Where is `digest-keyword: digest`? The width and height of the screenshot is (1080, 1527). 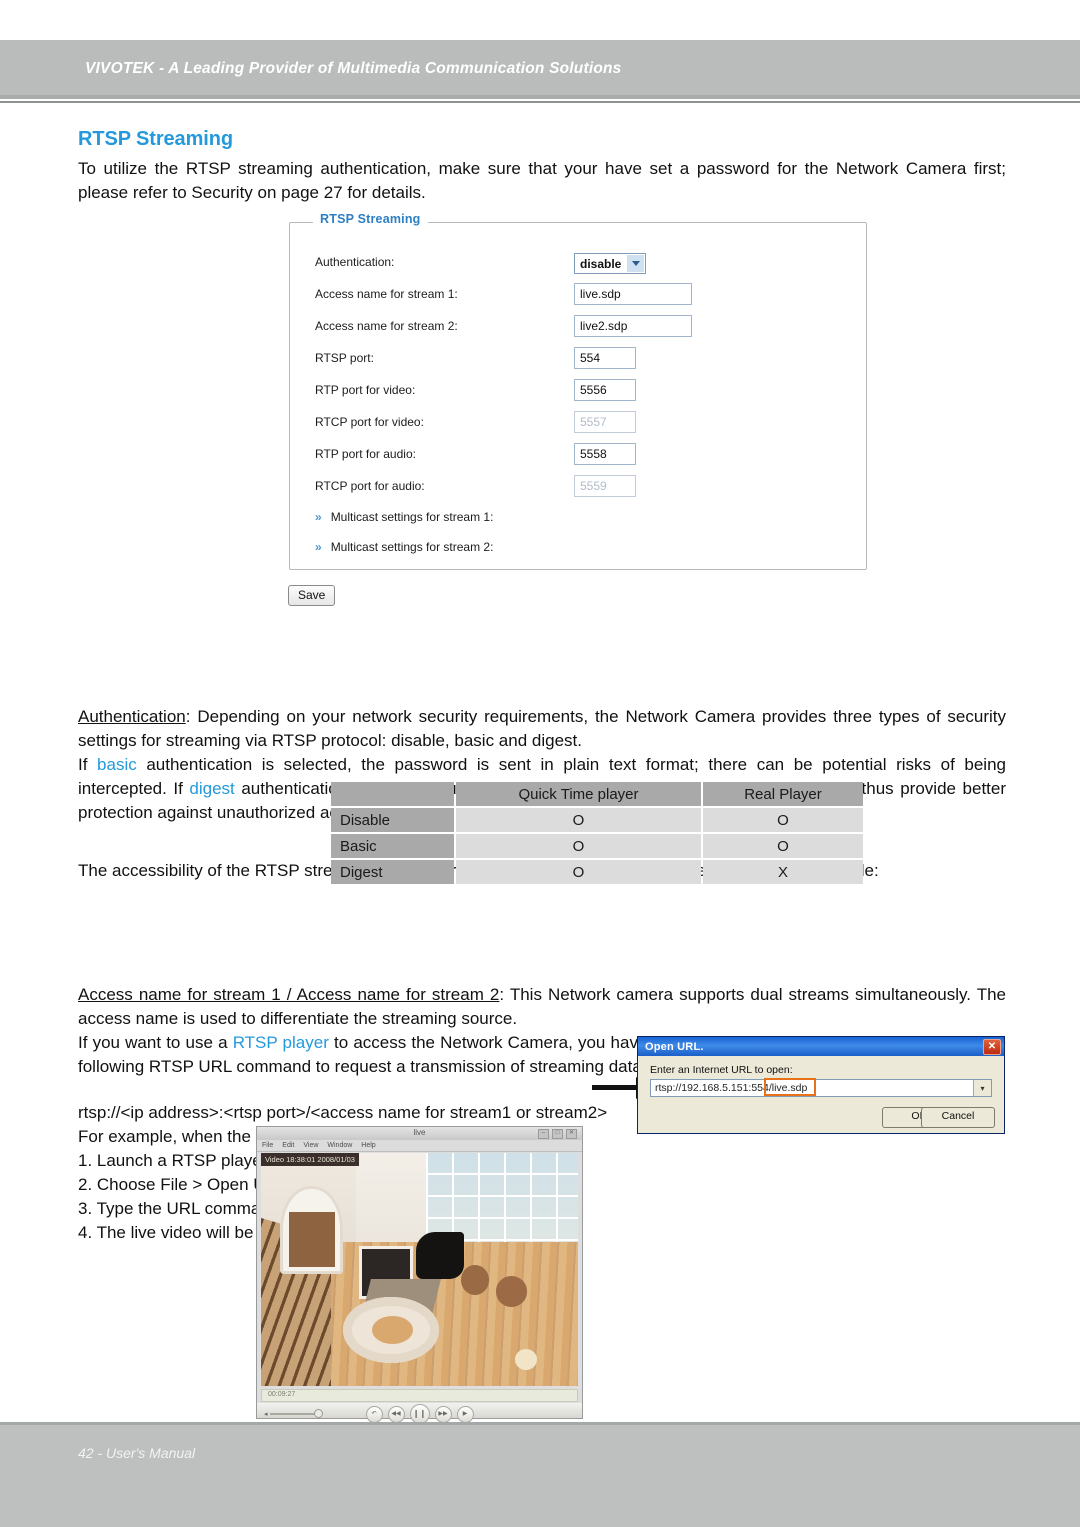 digest-keyword: digest is located at coordinates (212, 788).